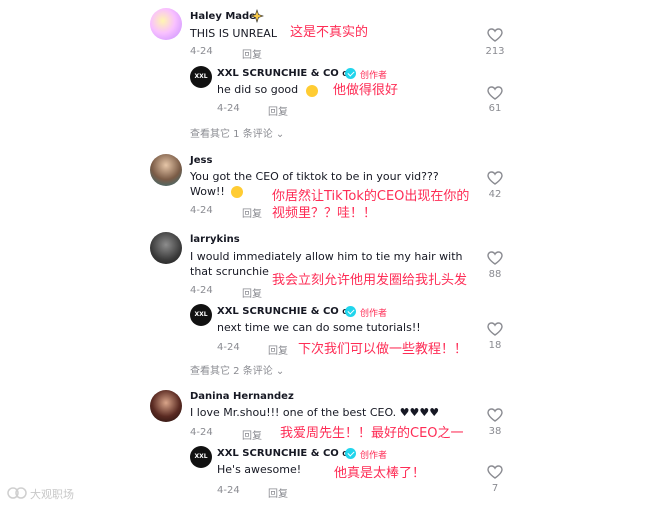  What do you see at coordinates (366, 90) in the screenshot?
I see `reply-translation: 他做得很好` at bounding box center [366, 90].